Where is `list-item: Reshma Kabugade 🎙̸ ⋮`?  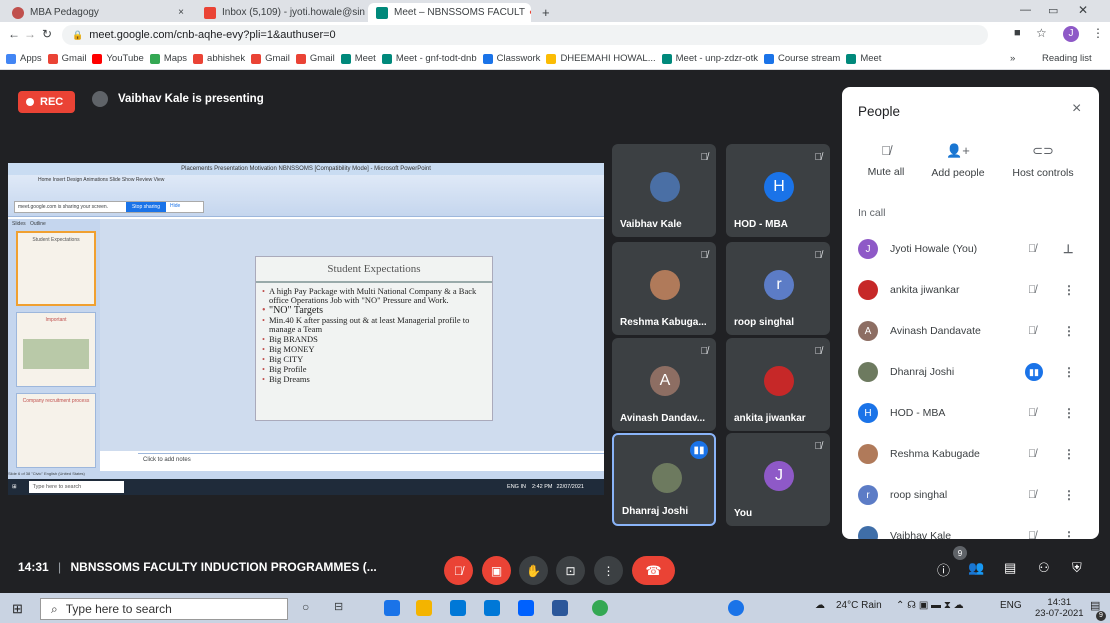
list-item: Reshma Kabugade 🎙̸ ⋮ is located at coordinates (970, 454).